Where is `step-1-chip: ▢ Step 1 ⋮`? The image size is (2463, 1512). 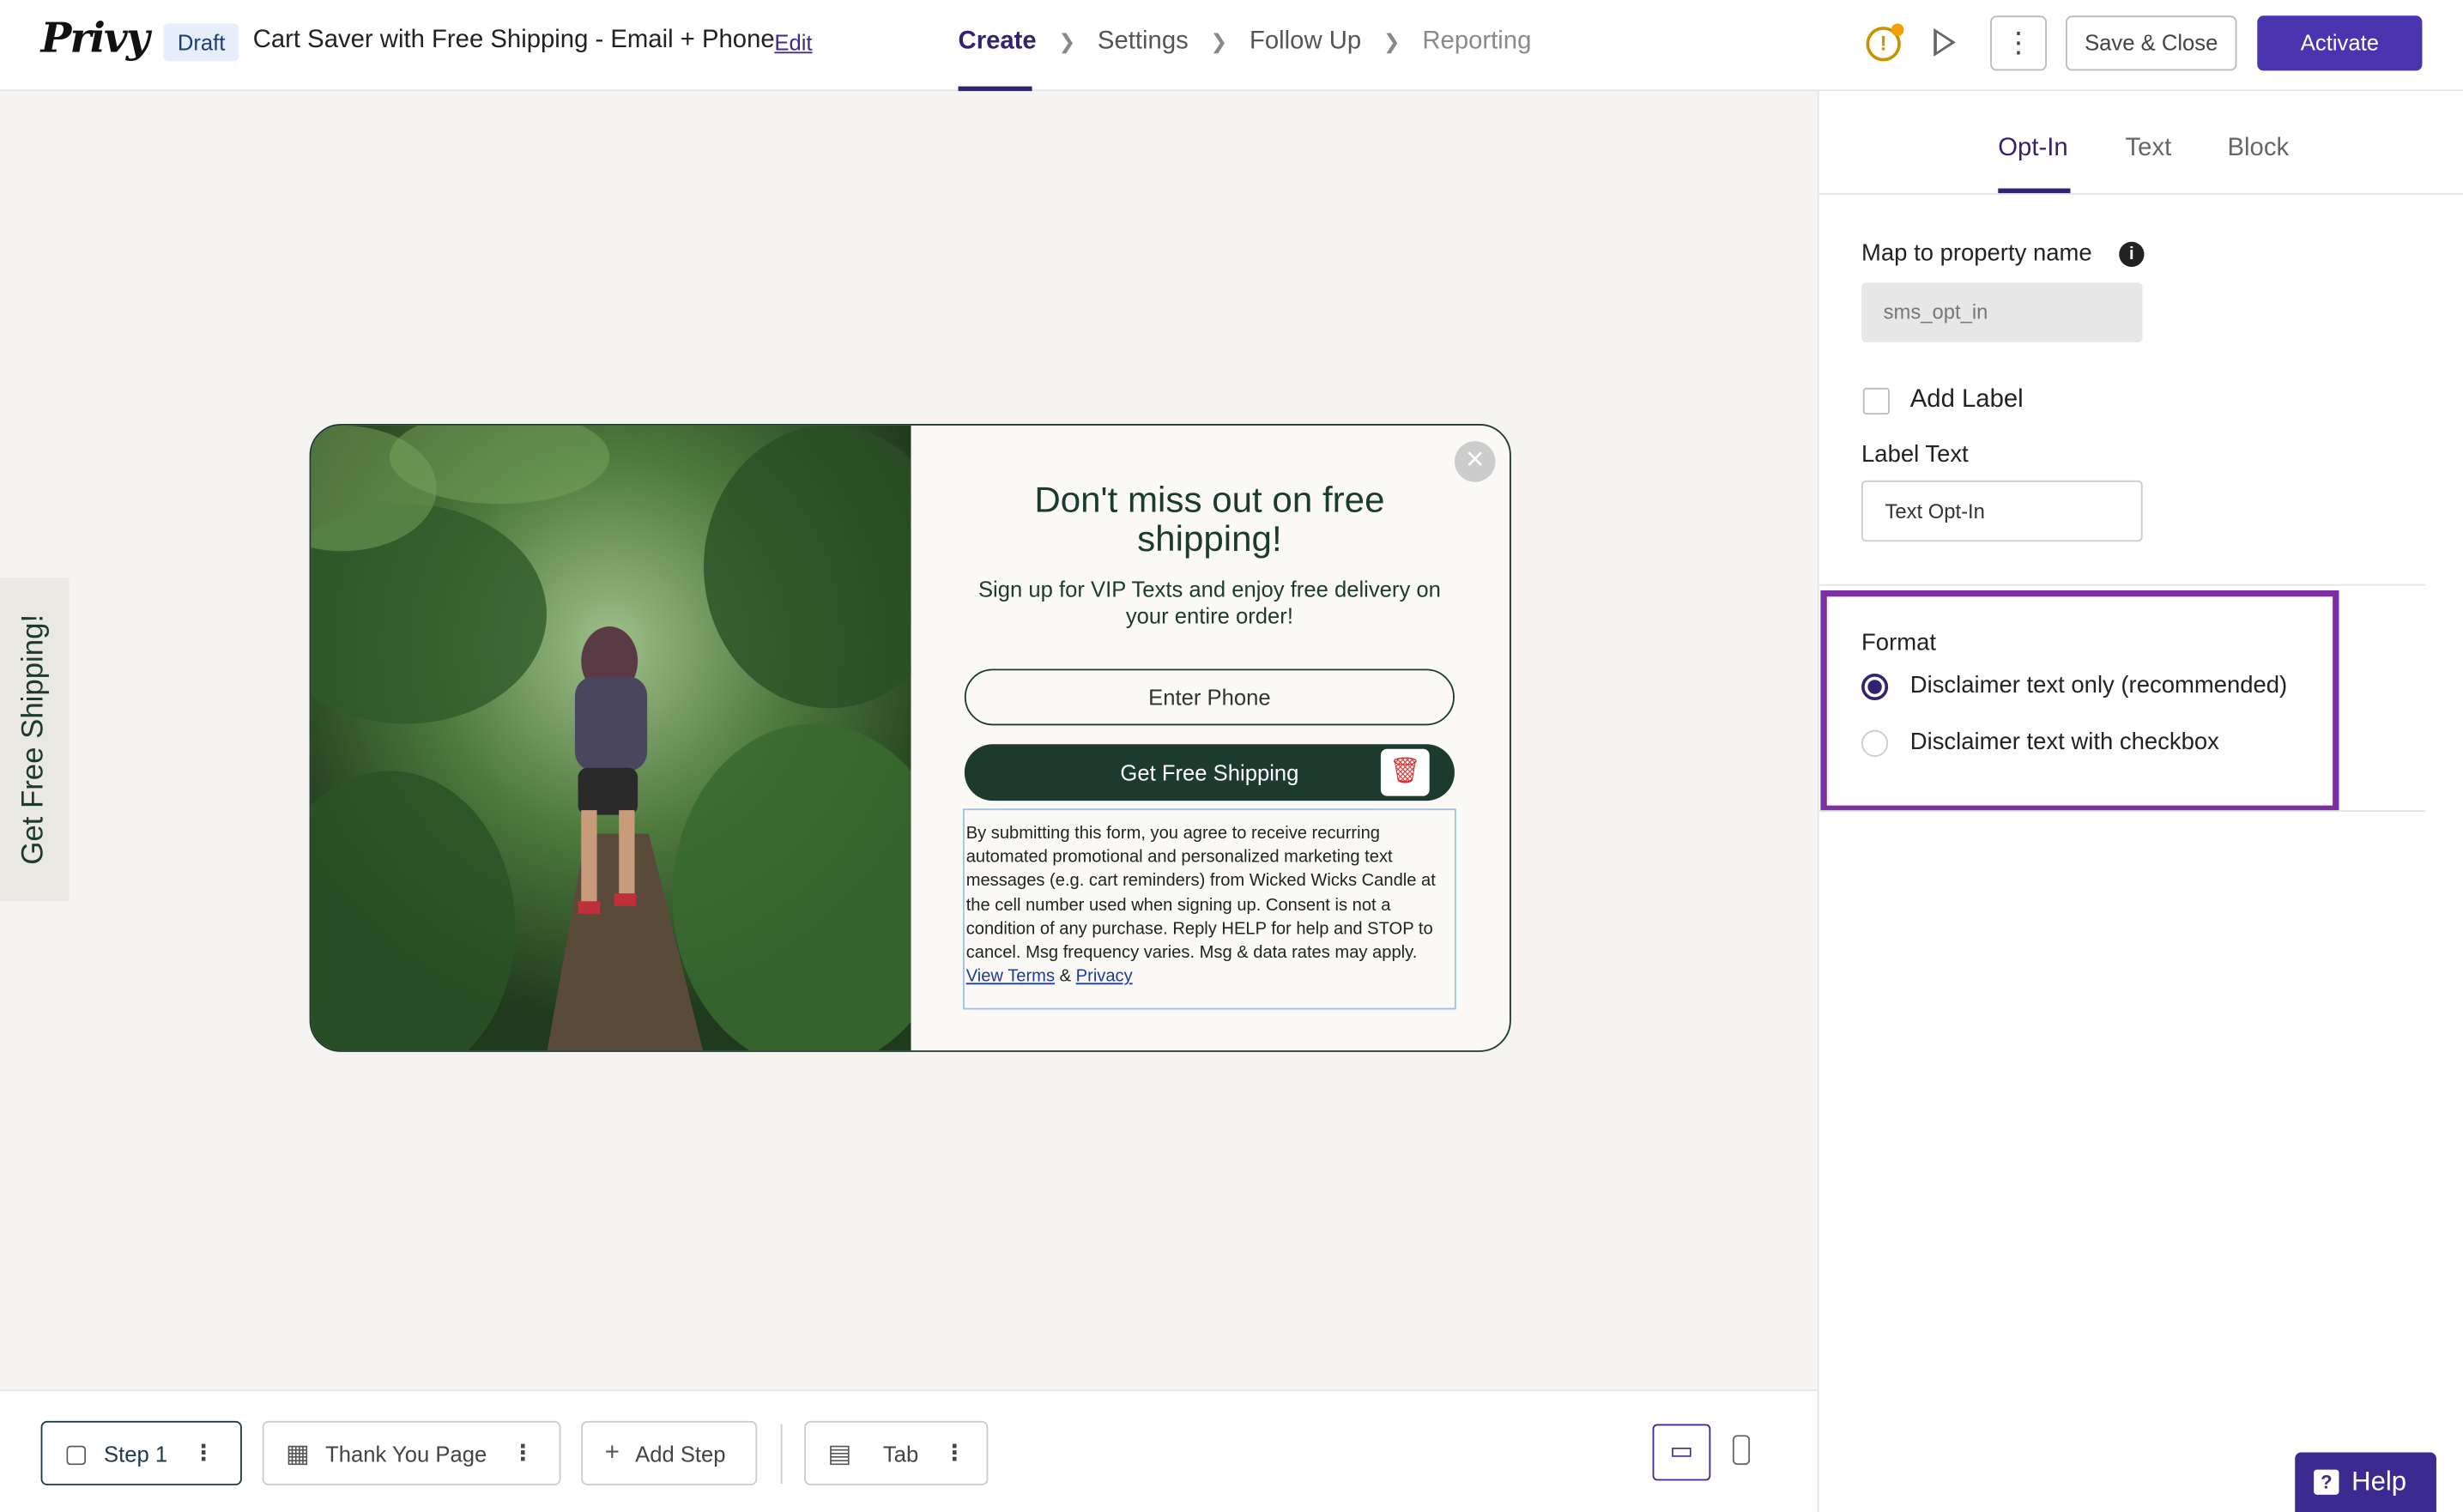 step-1-chip: ▢ Step 1 ⋮ is located at coordinates (141, 1452).